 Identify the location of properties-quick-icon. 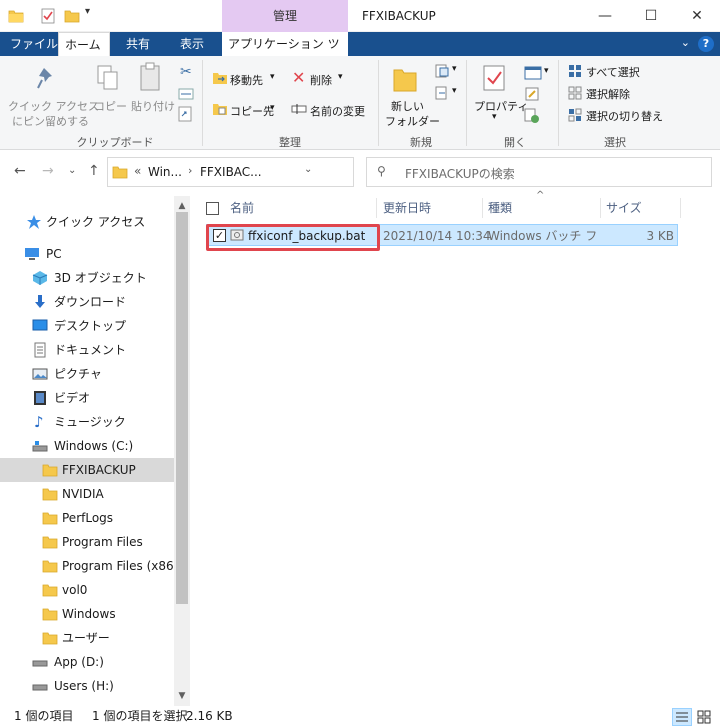
(48, 16).